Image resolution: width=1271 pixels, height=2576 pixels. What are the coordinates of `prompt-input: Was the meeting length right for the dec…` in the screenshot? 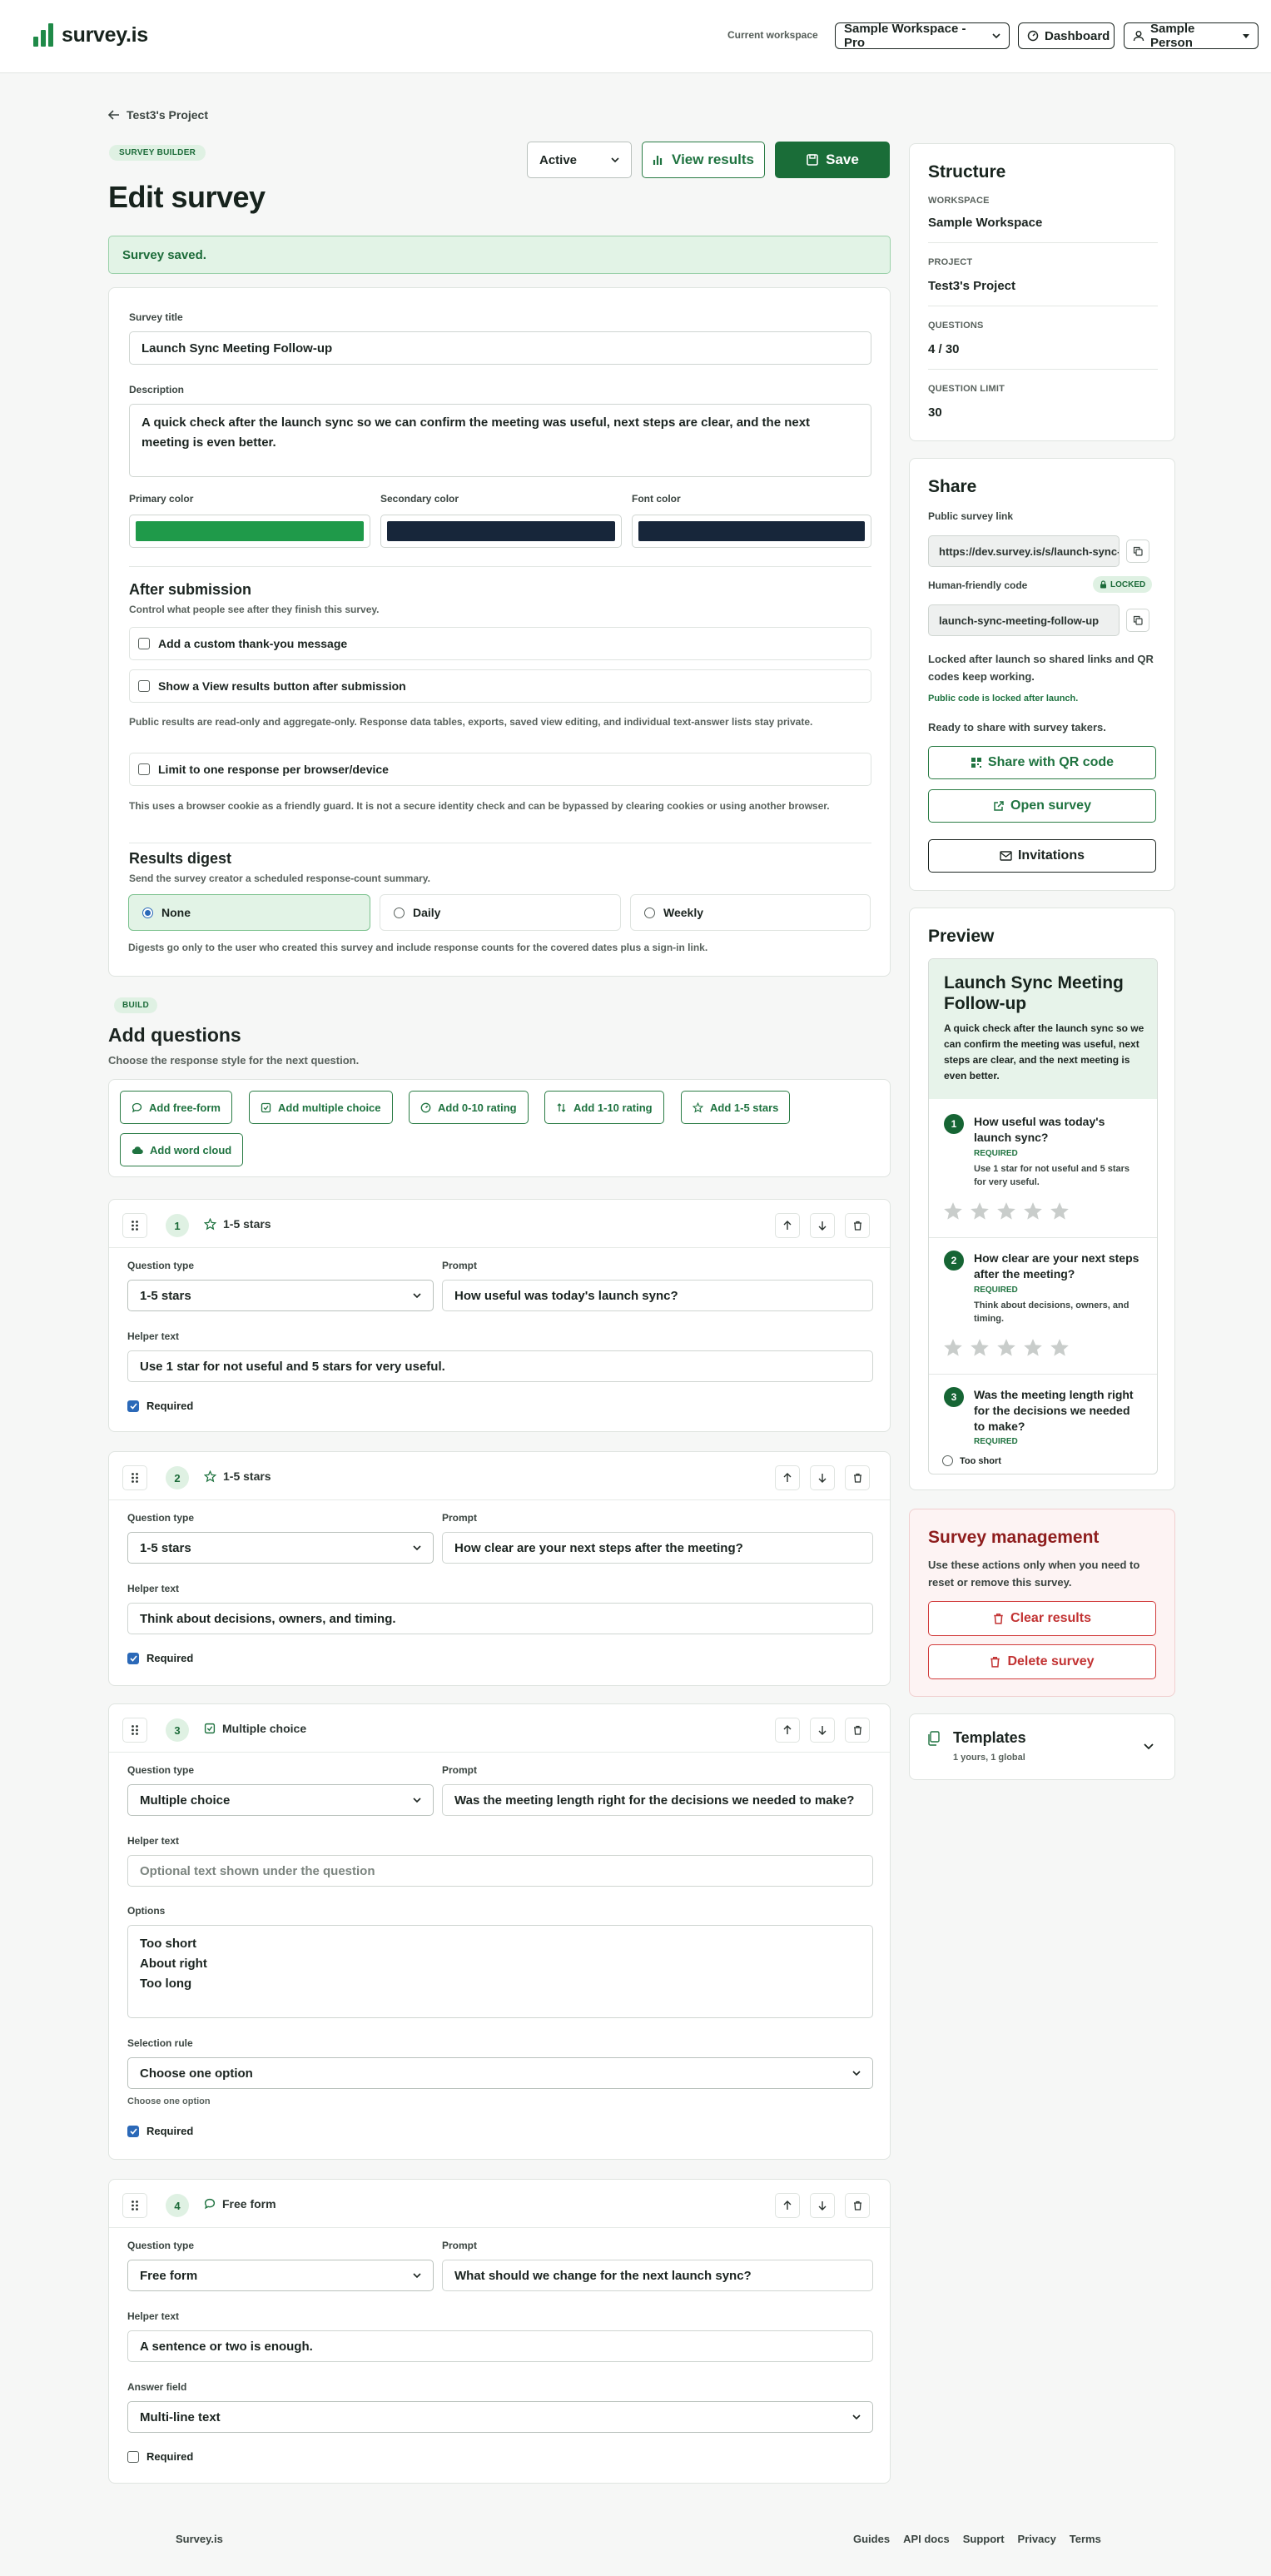 It's located at (657, 1800).